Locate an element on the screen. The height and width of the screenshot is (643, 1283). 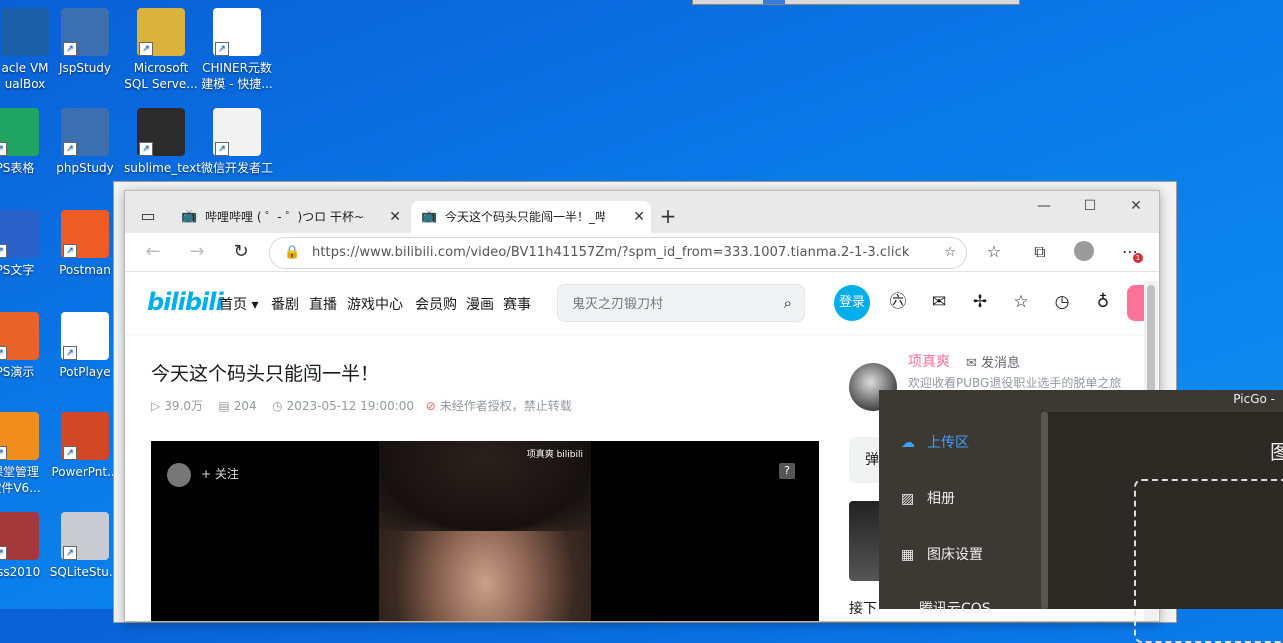
nav-esports: 赛事 is located at coordinates (517, 304).